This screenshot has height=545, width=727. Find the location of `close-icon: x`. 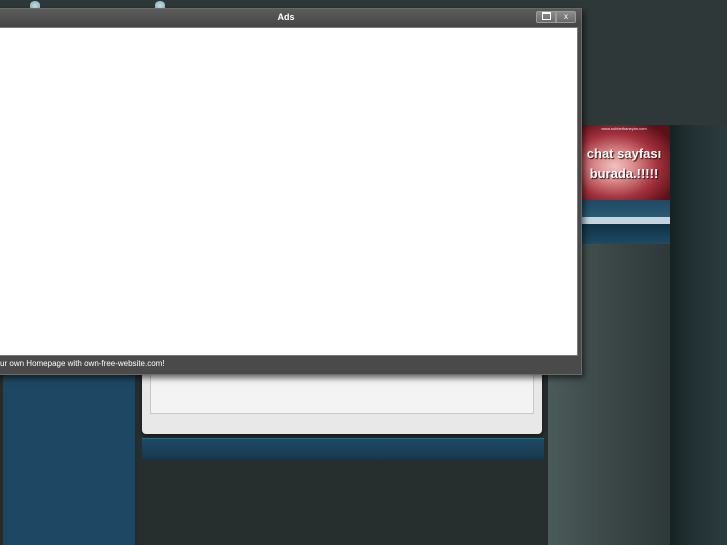

close-icon: x is located at coordinates (566, 16).